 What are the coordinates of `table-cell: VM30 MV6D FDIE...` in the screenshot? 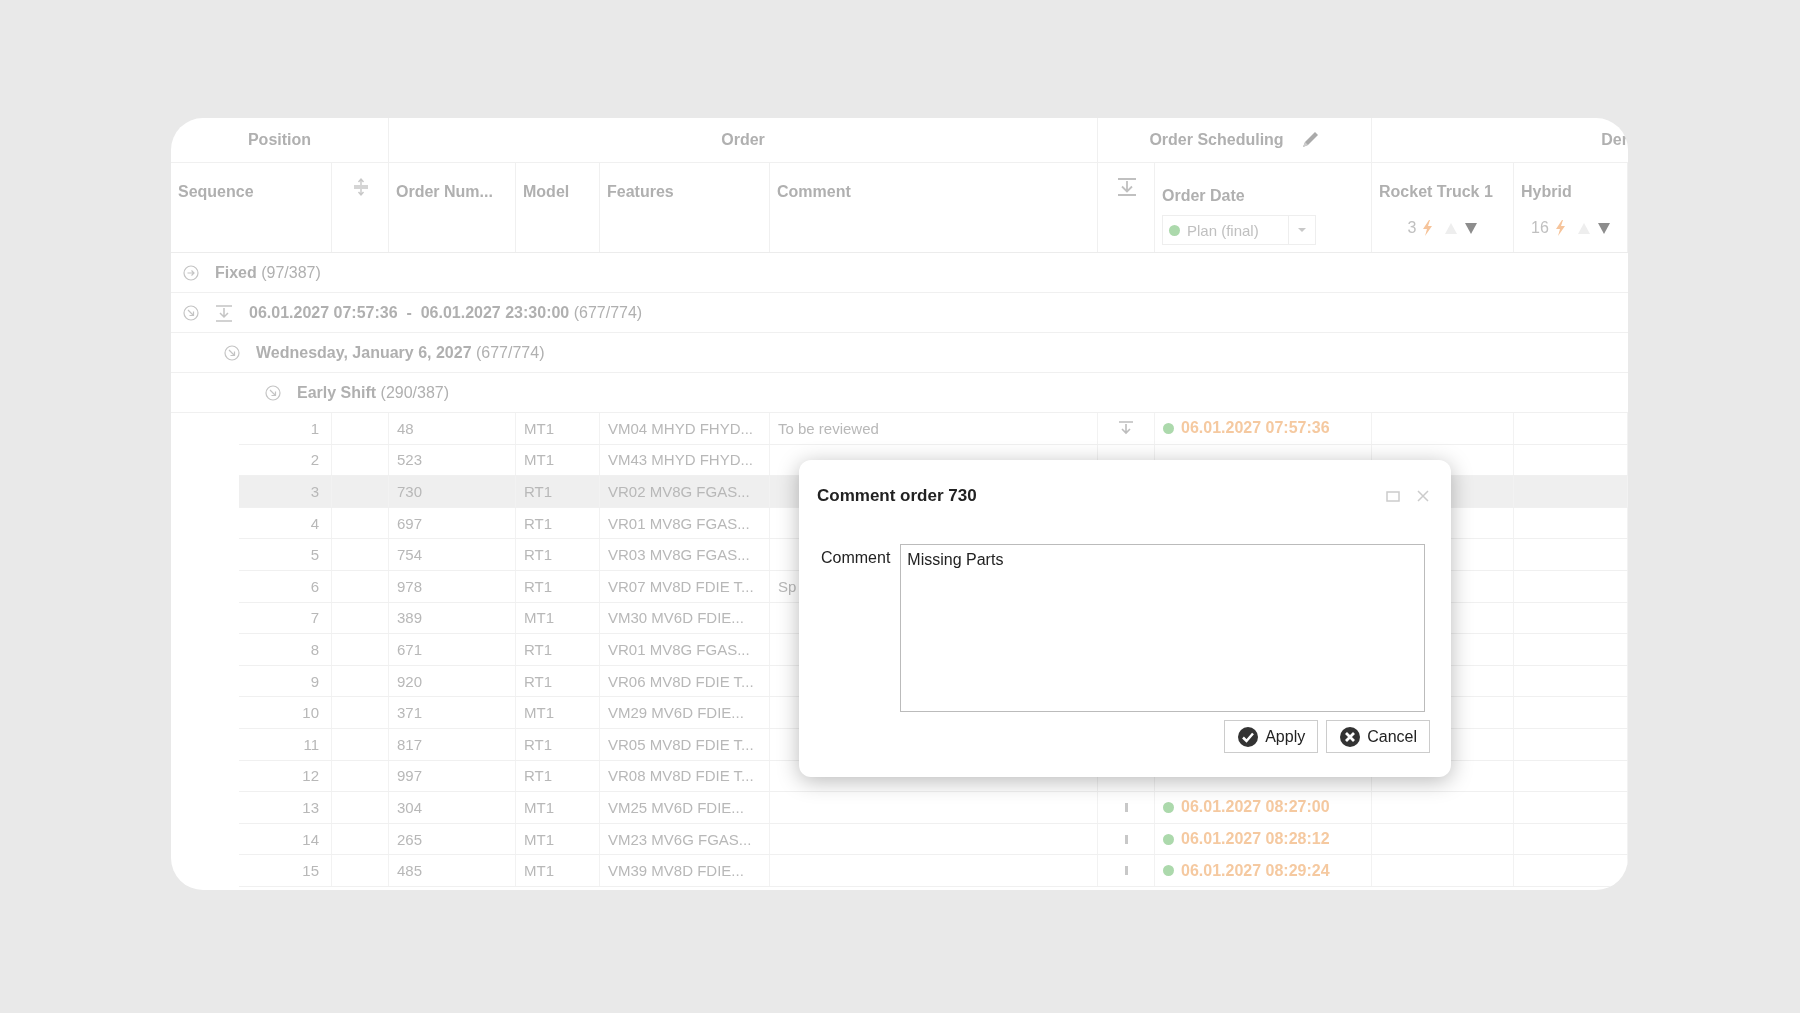 It's located at (685, 618).